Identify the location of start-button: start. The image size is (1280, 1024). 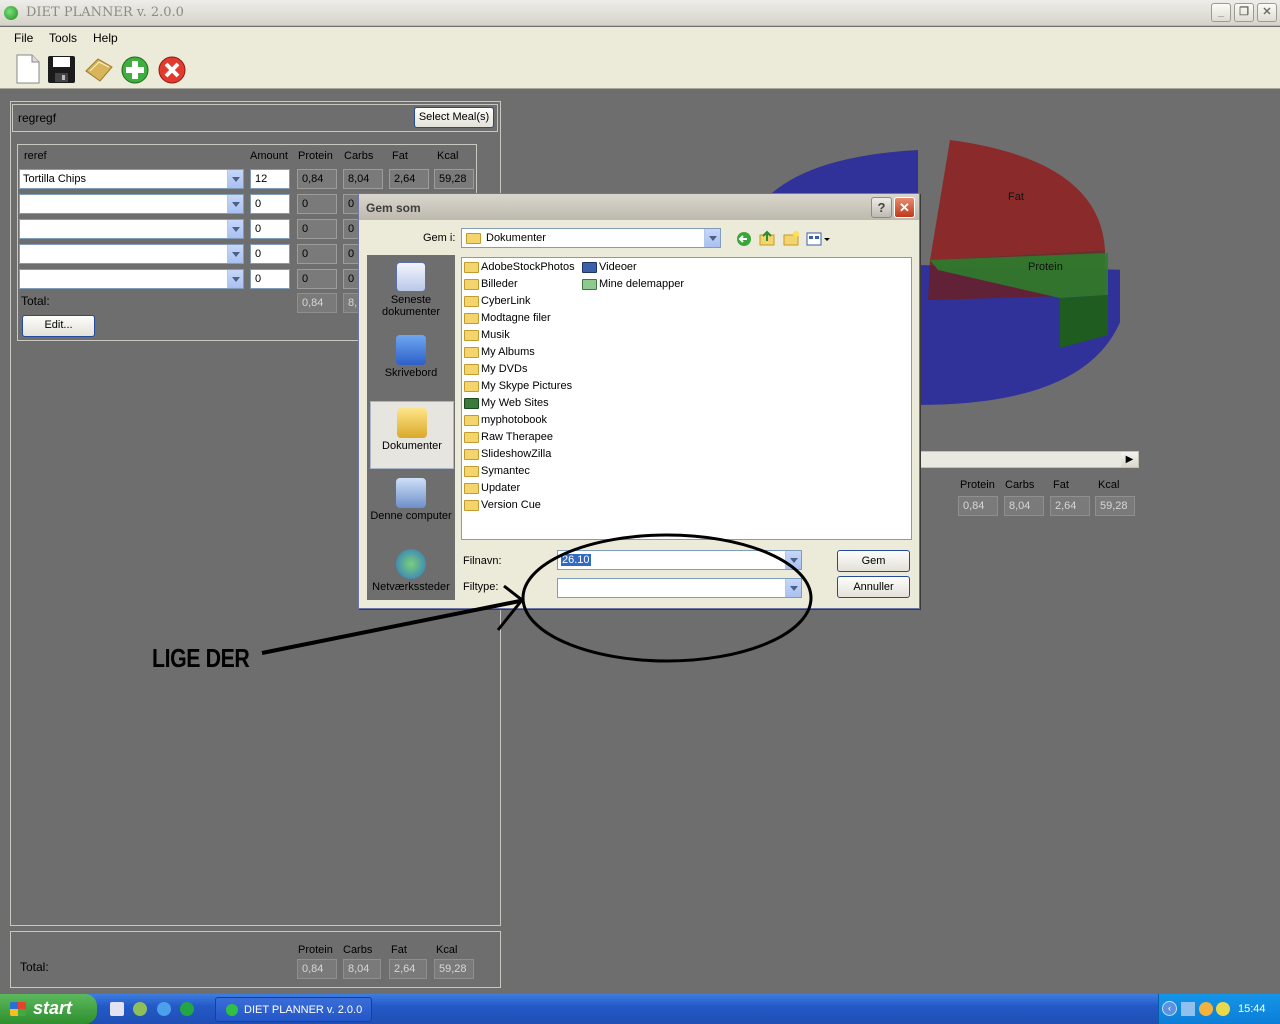
(48, 1009).